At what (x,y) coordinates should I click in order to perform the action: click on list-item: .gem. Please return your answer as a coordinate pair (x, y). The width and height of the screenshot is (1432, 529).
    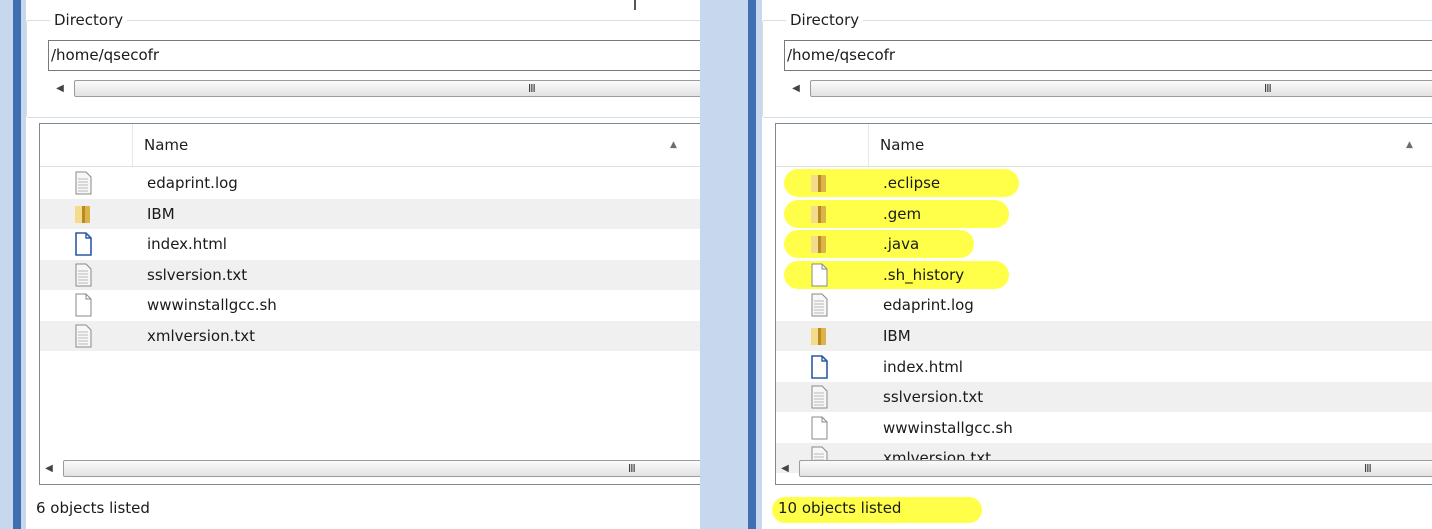
    Looking at the image, I should click on (1104, 214).